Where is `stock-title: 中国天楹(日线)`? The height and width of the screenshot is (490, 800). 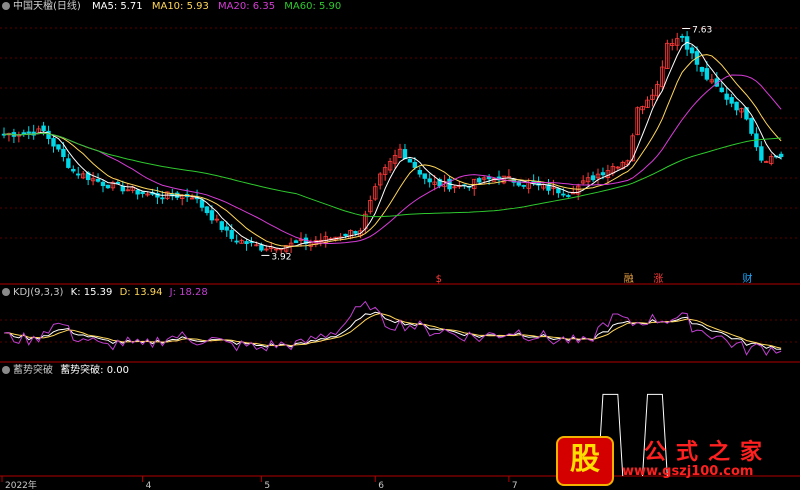 stock-title: 中国天楹(日线) is located at coordinates (47, 6).